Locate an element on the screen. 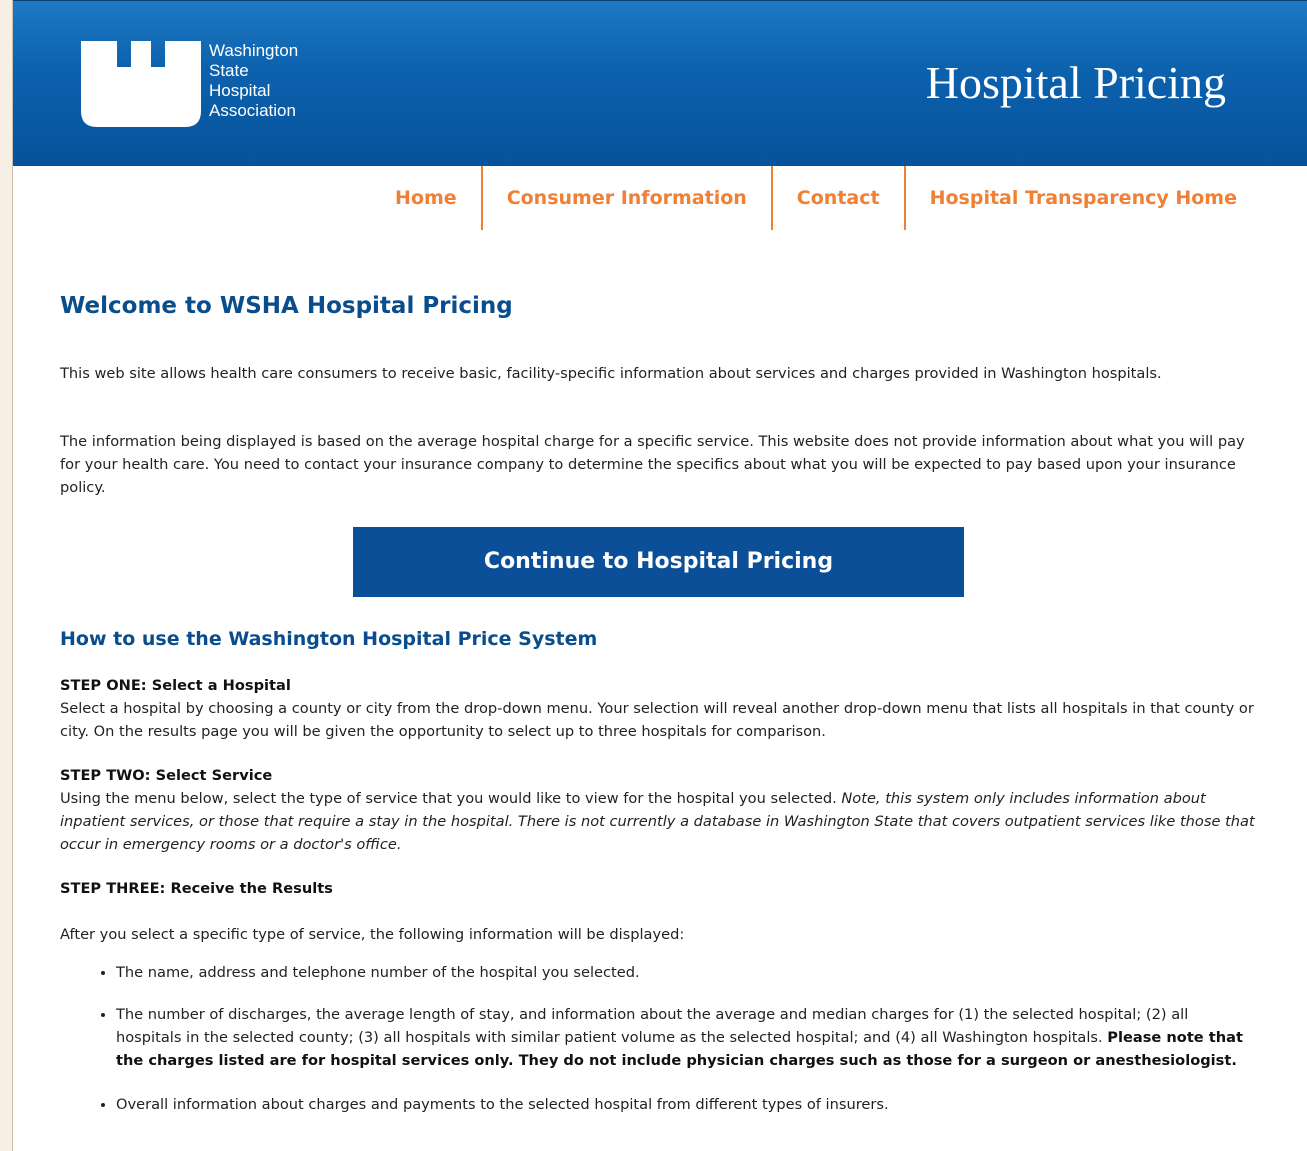 Image resolution: width=1307 pixels, height=1151 pixels. logo-line: State is located at coordinates (229, 70).